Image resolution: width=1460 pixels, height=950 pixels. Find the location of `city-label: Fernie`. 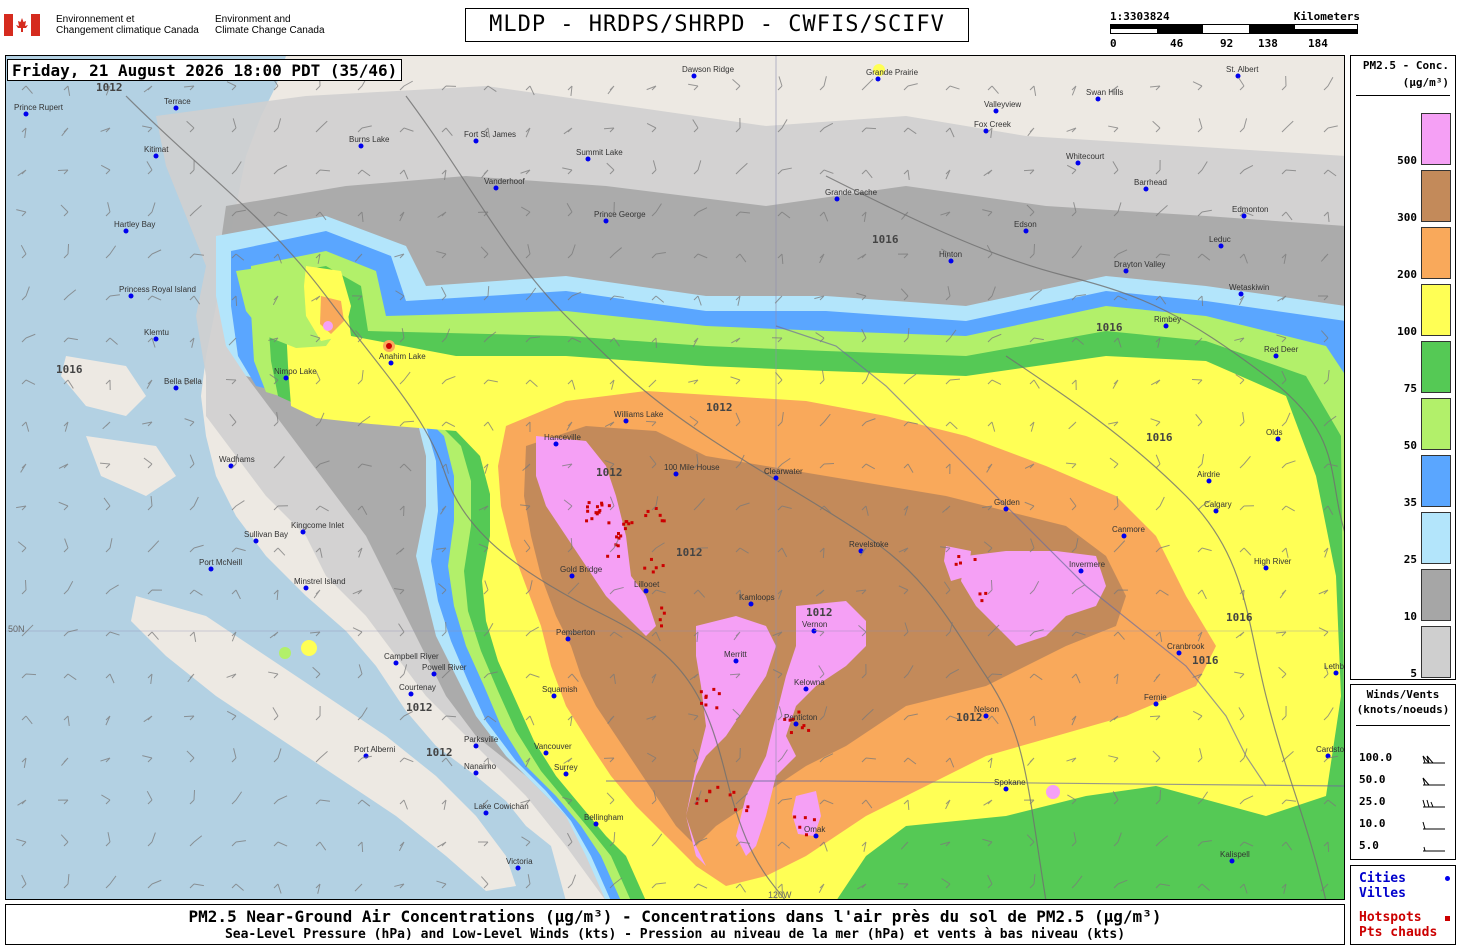

city-label: Fernie is located at coordinates (1155, 697).